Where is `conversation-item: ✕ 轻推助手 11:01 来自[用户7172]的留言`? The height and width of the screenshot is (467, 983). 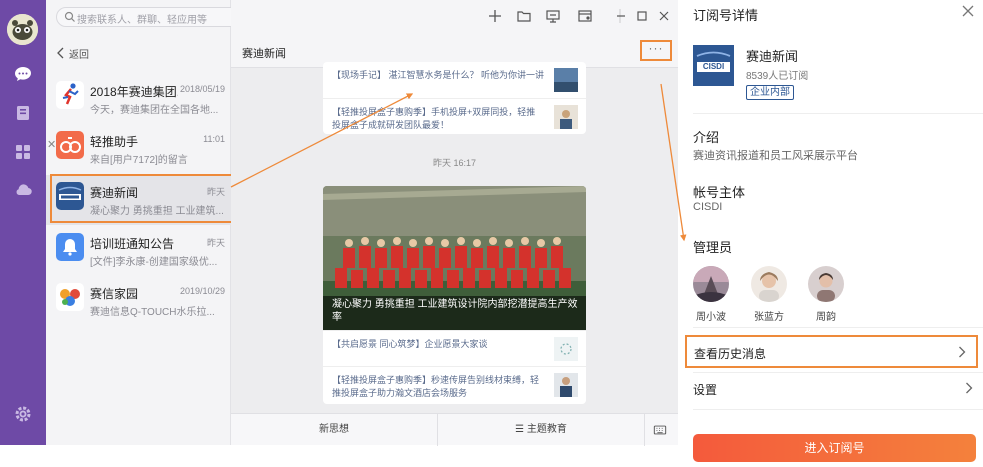 conversation-item: ✕ 轻推助手 11:01 来自[用户7172]的留言 is located at coordinates (138, 149).